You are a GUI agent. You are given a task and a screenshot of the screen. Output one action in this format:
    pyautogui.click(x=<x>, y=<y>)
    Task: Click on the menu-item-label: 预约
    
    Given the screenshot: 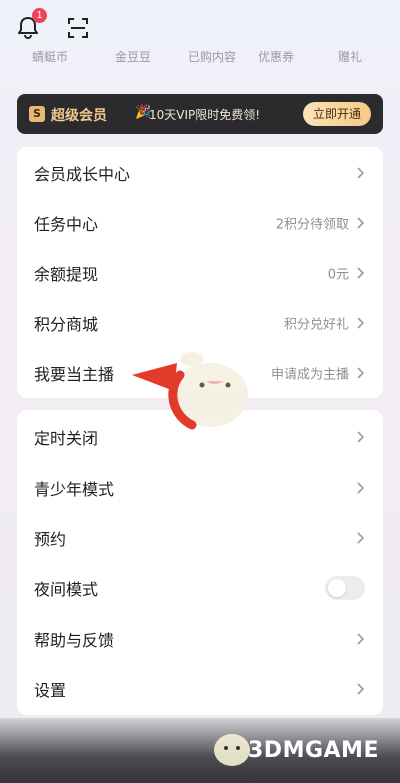 What is the action you would take?
    pyautogui.click(x=50, y=539)
    